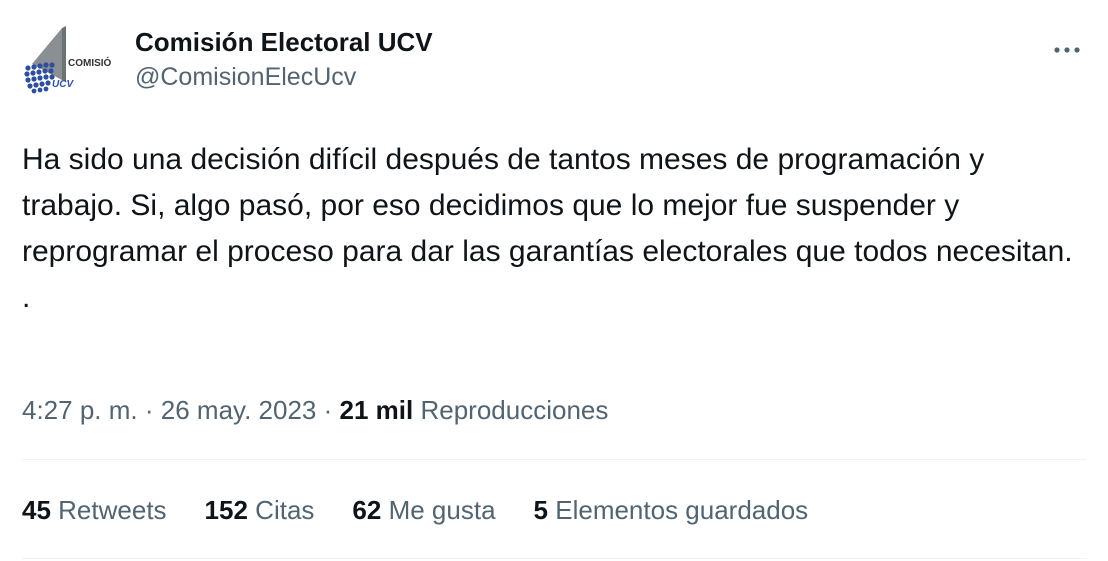 The width and height of the screenshot is (1108, 561). Describe the element at coordinates (112, 510) in the screenshot. I see `stat-label: Retweets` at that location.